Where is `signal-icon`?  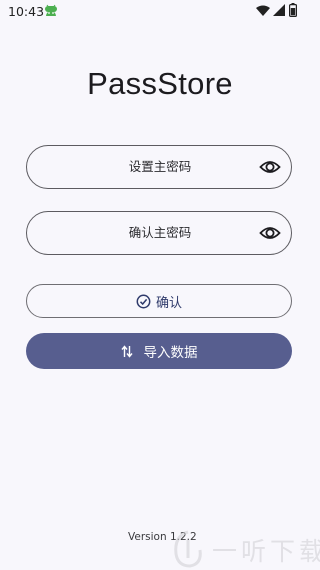 signal-icon is located at coordinates (279, 10).